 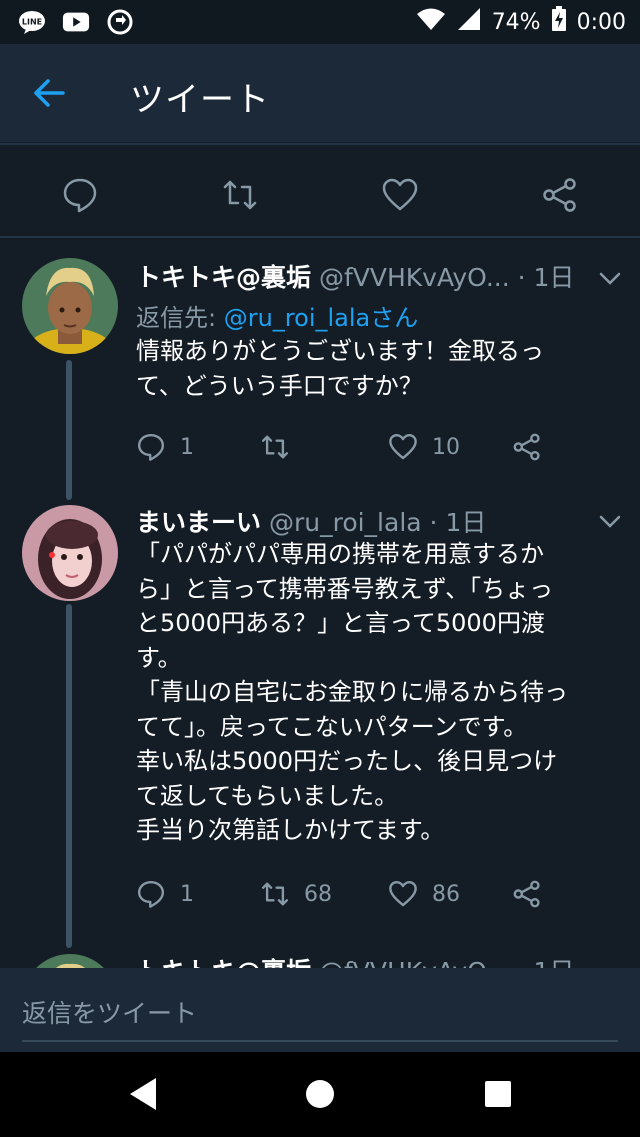 What do you see at coordinates (340, 368) in the screenshot?
I see `tweet-text: 情報ありがとうございます！金取るっ て、どういう手口ですか？` at bounding box center [340, 368].